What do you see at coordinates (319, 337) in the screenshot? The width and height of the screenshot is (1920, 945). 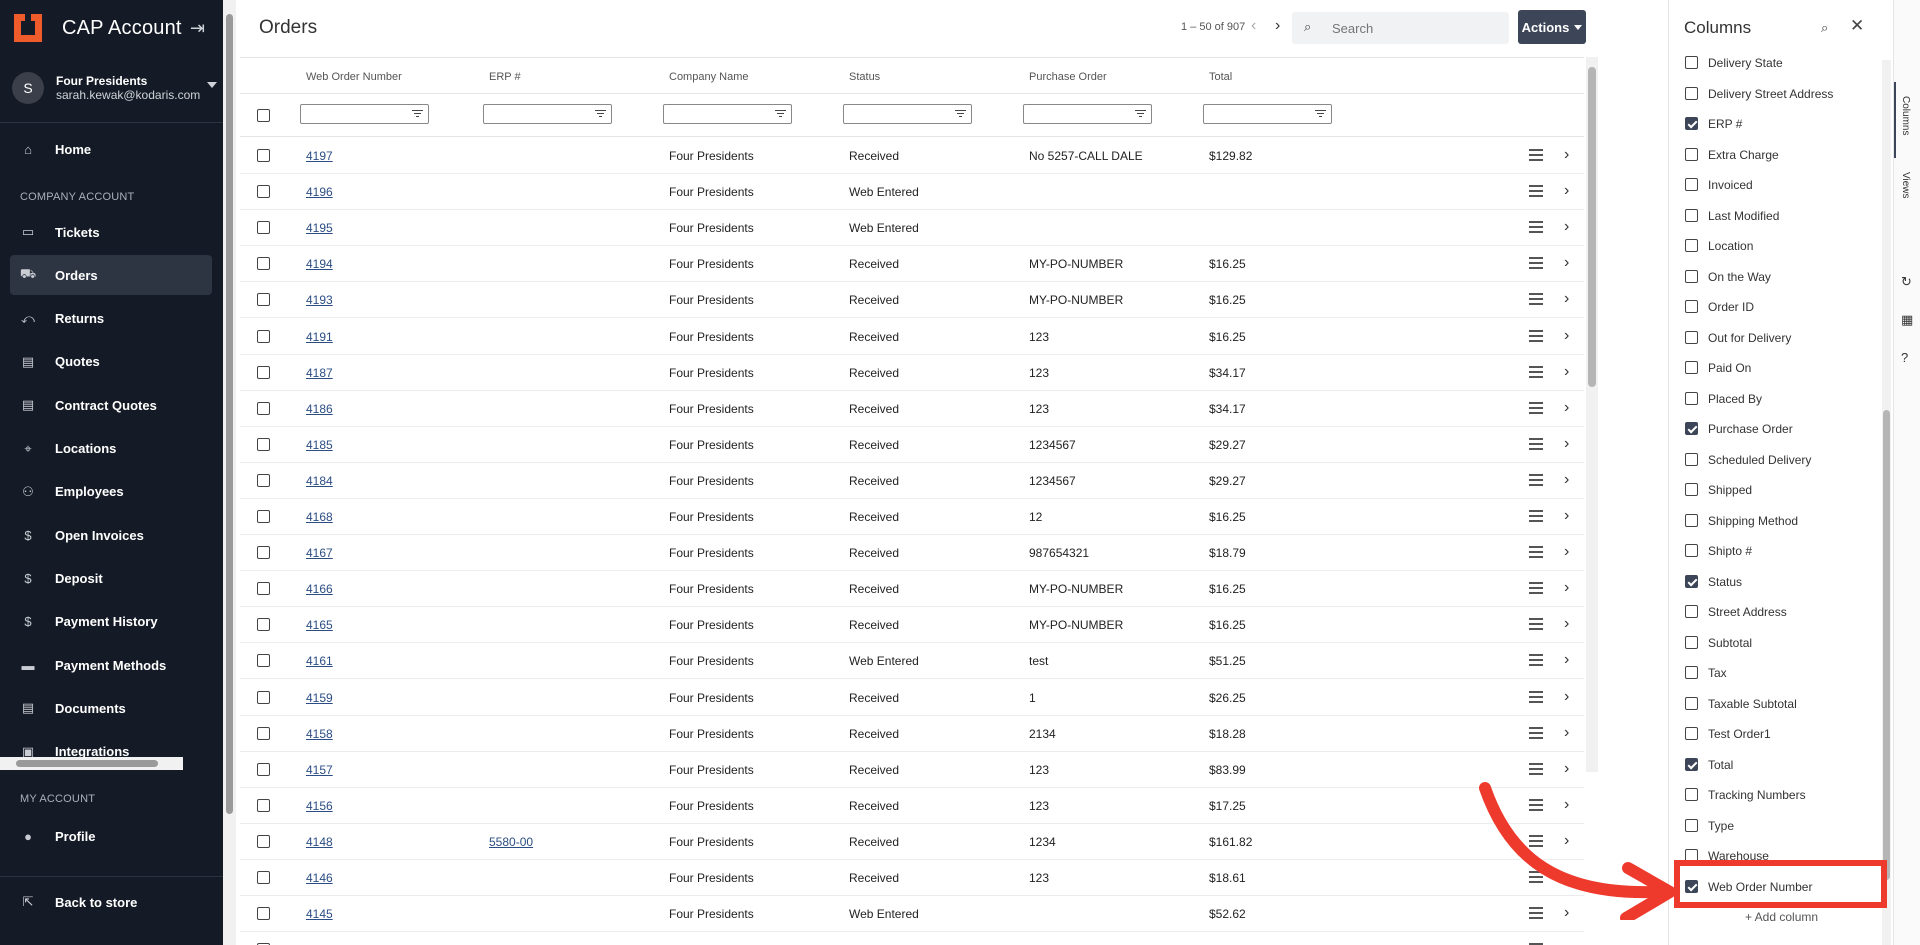 I see `cell-web: 4191` at bounding box center [319, 337].